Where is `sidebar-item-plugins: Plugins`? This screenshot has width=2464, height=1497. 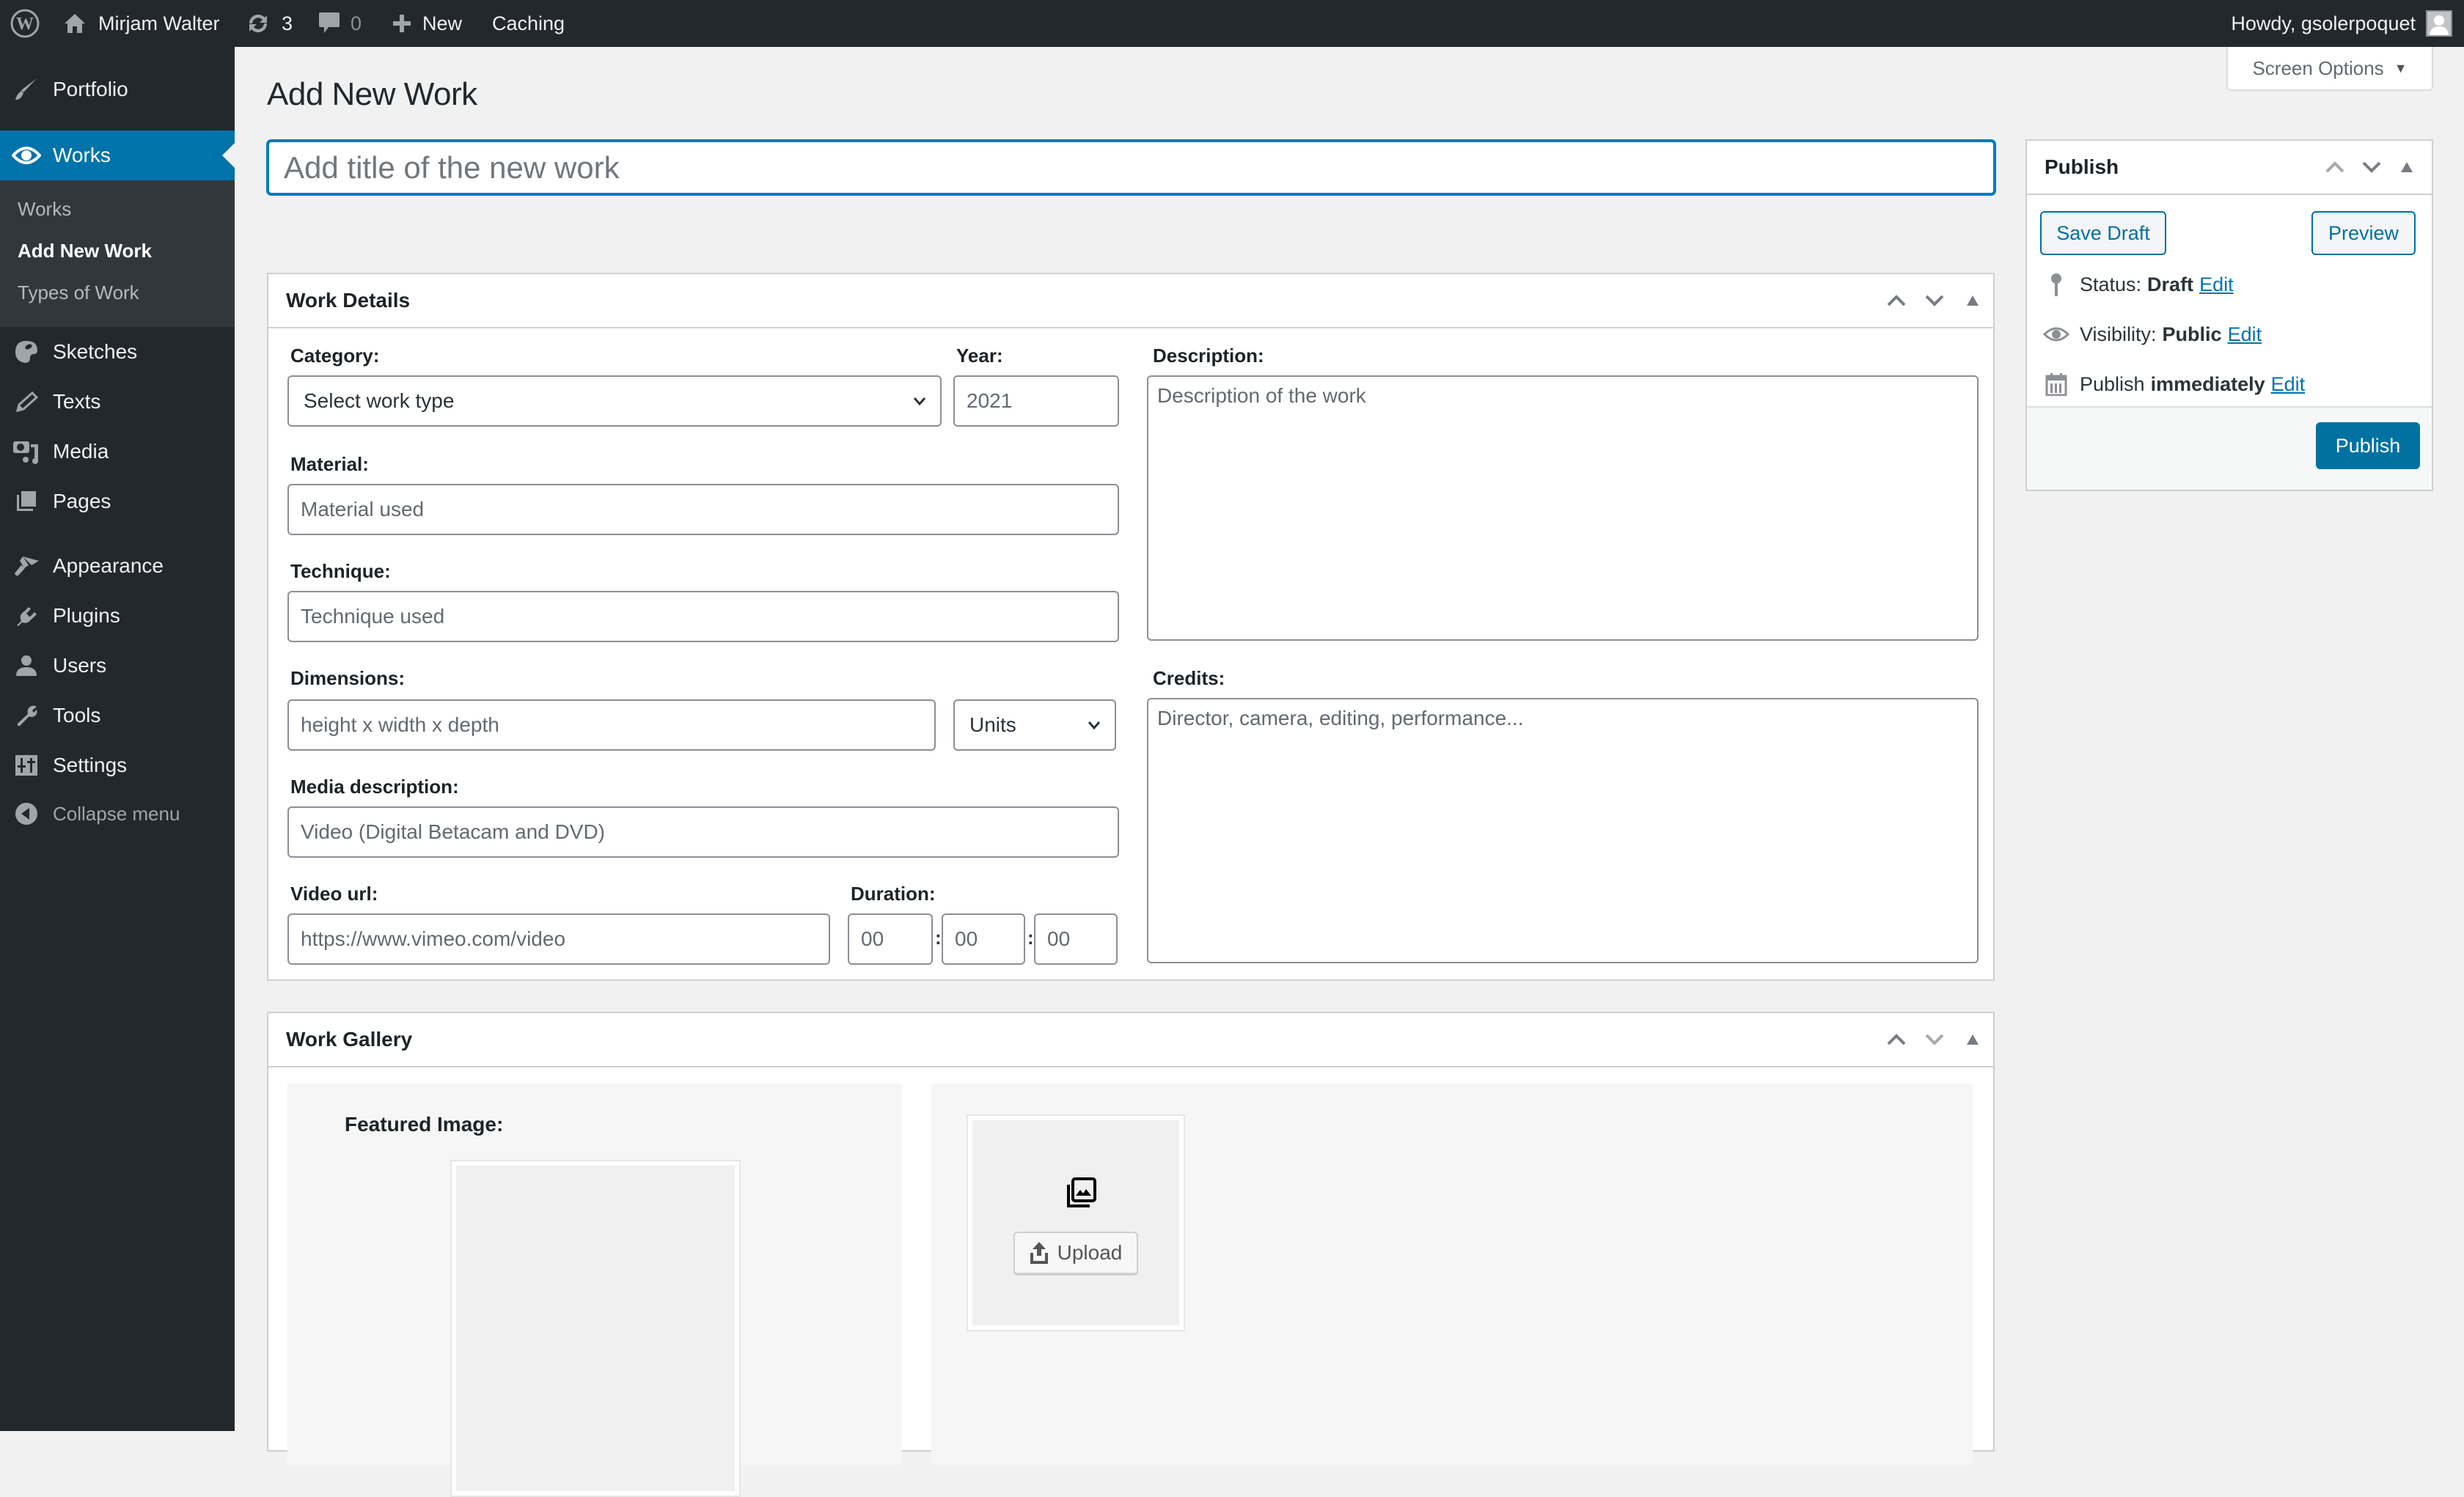 sidebar-item-plugins: Plugins is located at coordinates (117, 616).